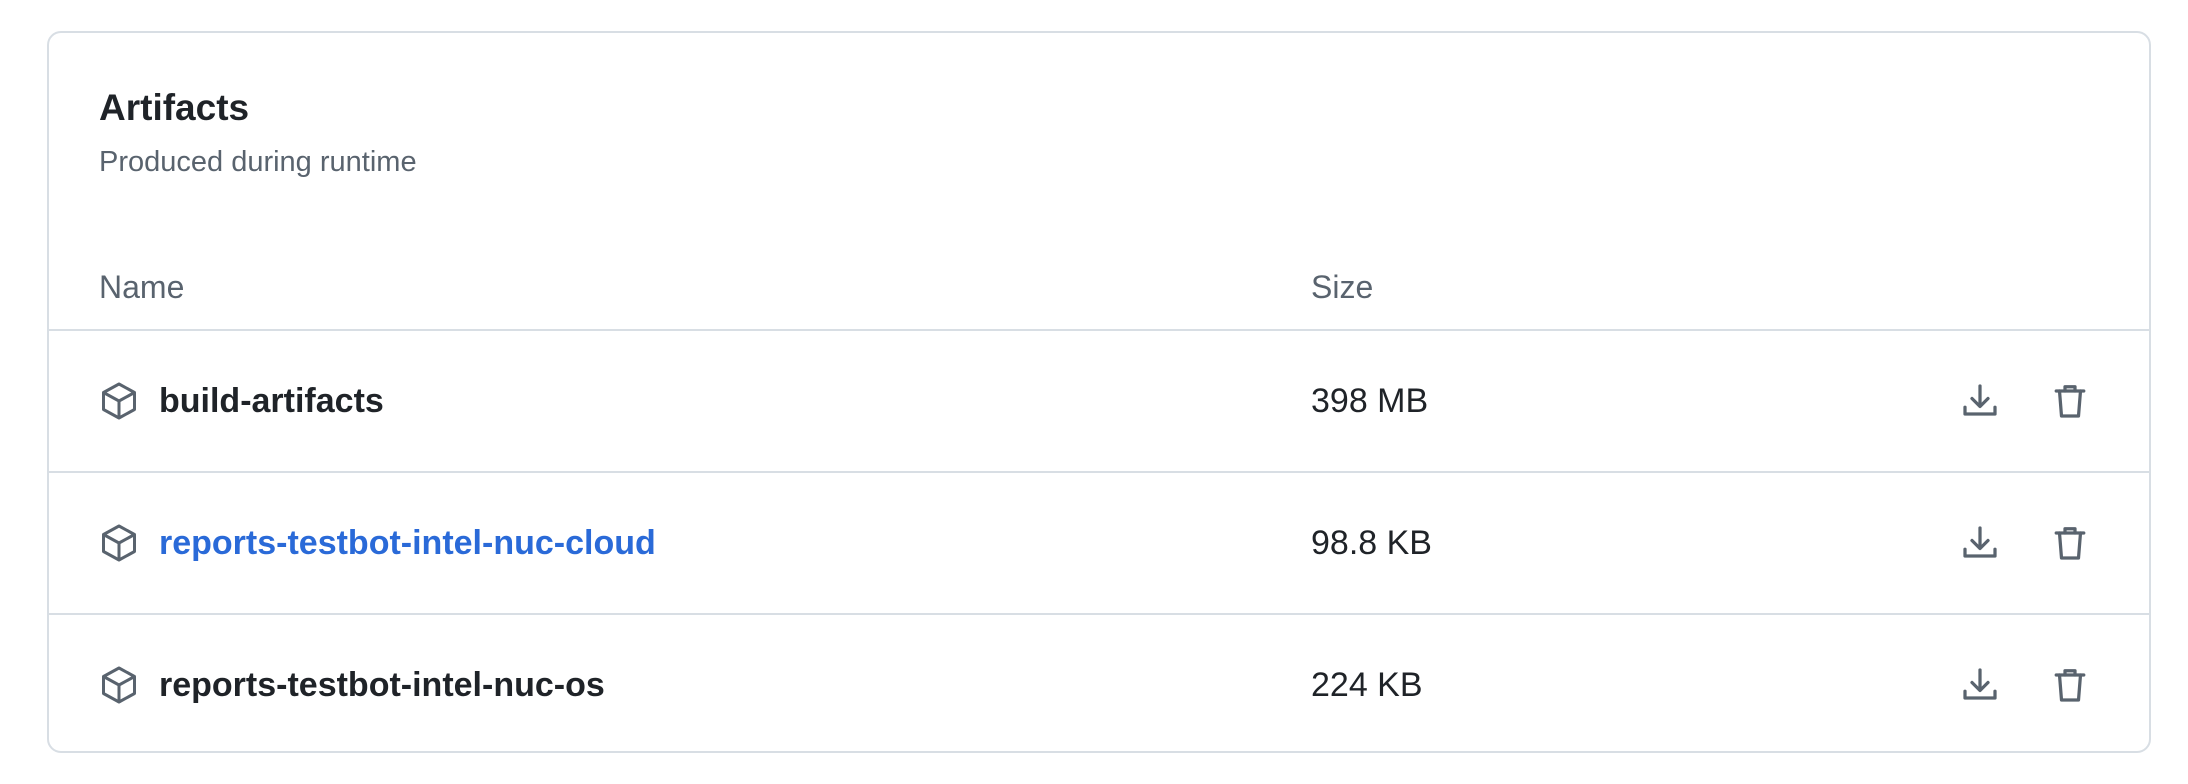 This screenshot has width=2188, height=784. I want to click on panel-title: Artifacts, so click(174, 107).